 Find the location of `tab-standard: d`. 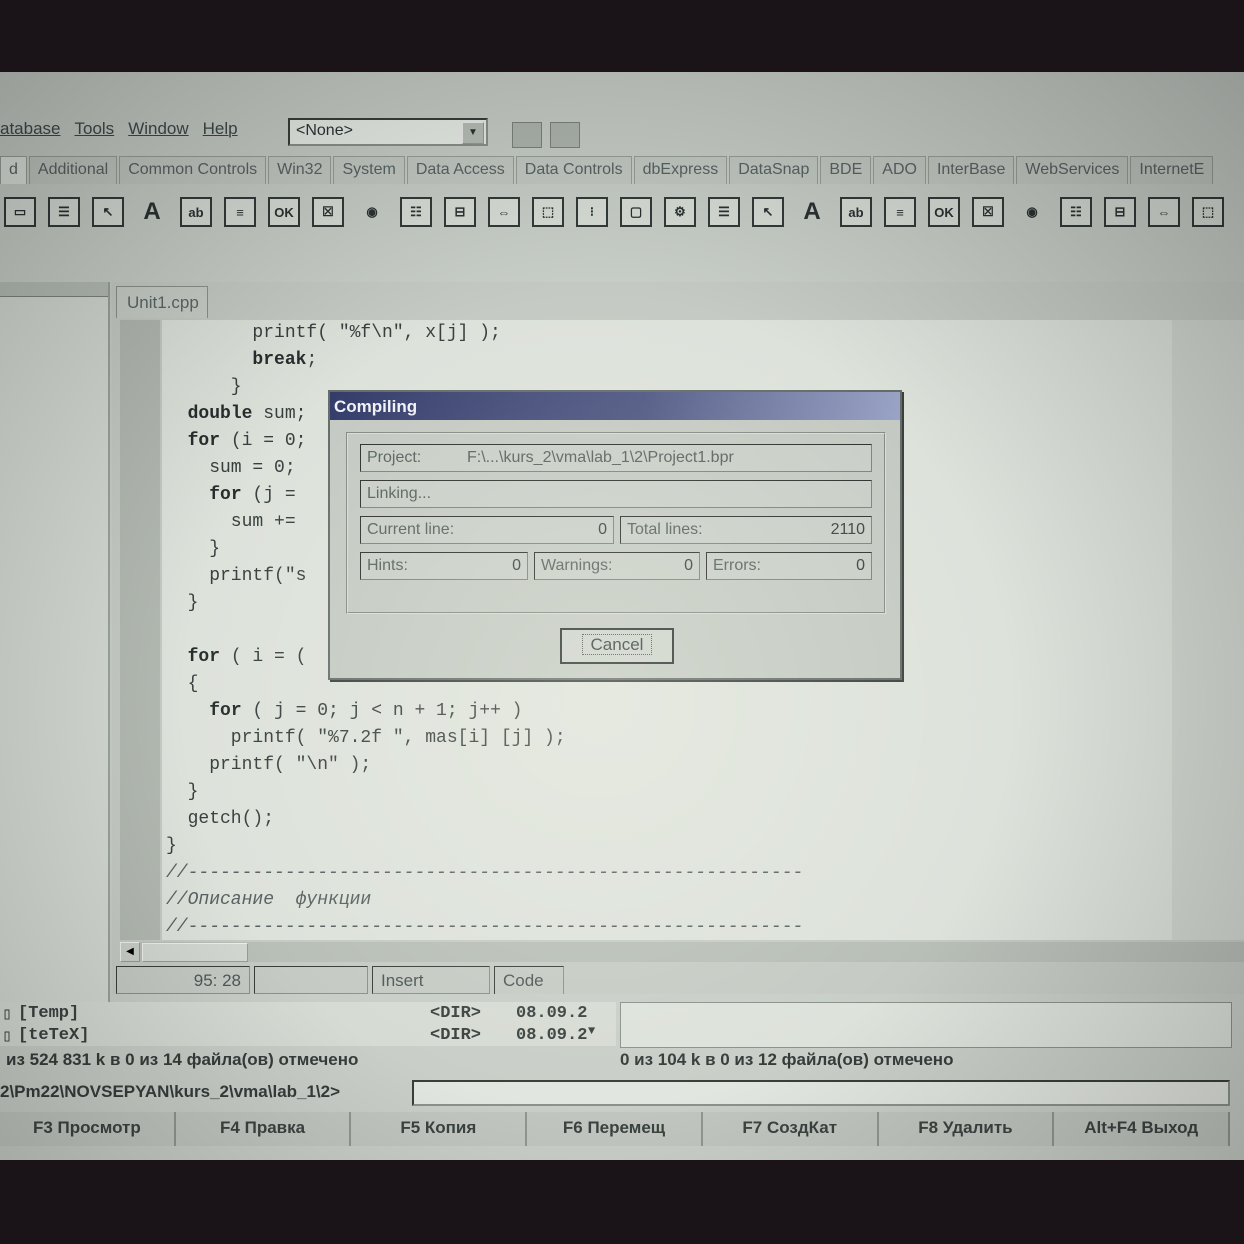

tab-standard: d is located at coordinates (13, 170).